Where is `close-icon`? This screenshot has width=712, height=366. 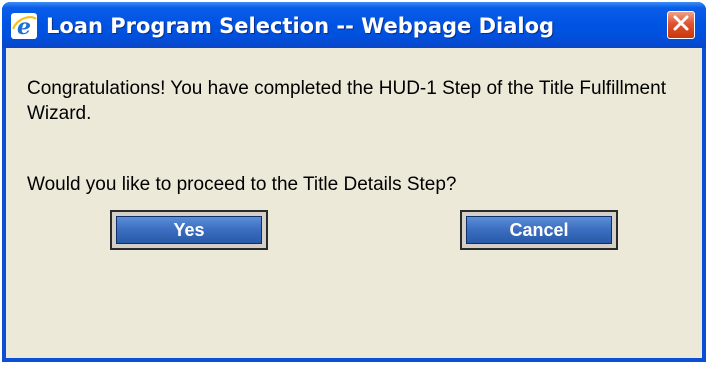
close-icon is located at coordinates (681, 25).